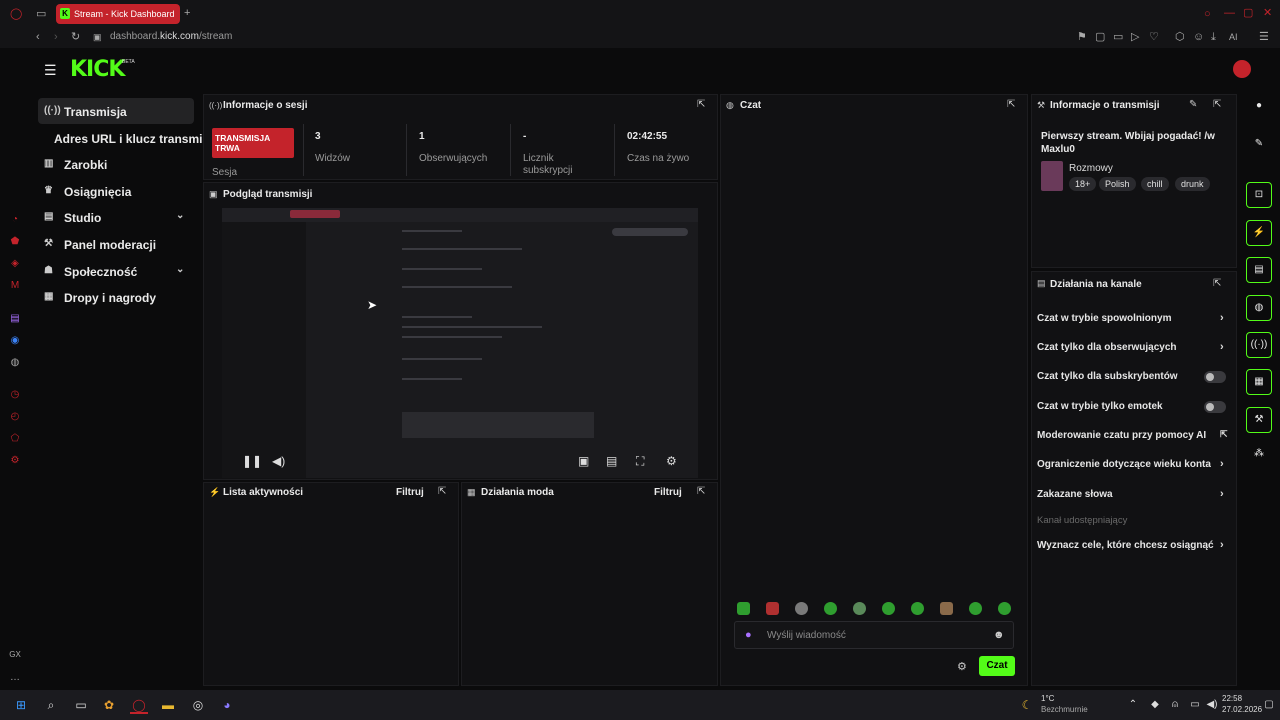 The height and width of the screenshot is (720, 1280). What do you see at coordinates (116, 164) in the screenshot?
I see `sidebar-item-zarobki: ▥ Zarobki` at bounding box center [116, 164].